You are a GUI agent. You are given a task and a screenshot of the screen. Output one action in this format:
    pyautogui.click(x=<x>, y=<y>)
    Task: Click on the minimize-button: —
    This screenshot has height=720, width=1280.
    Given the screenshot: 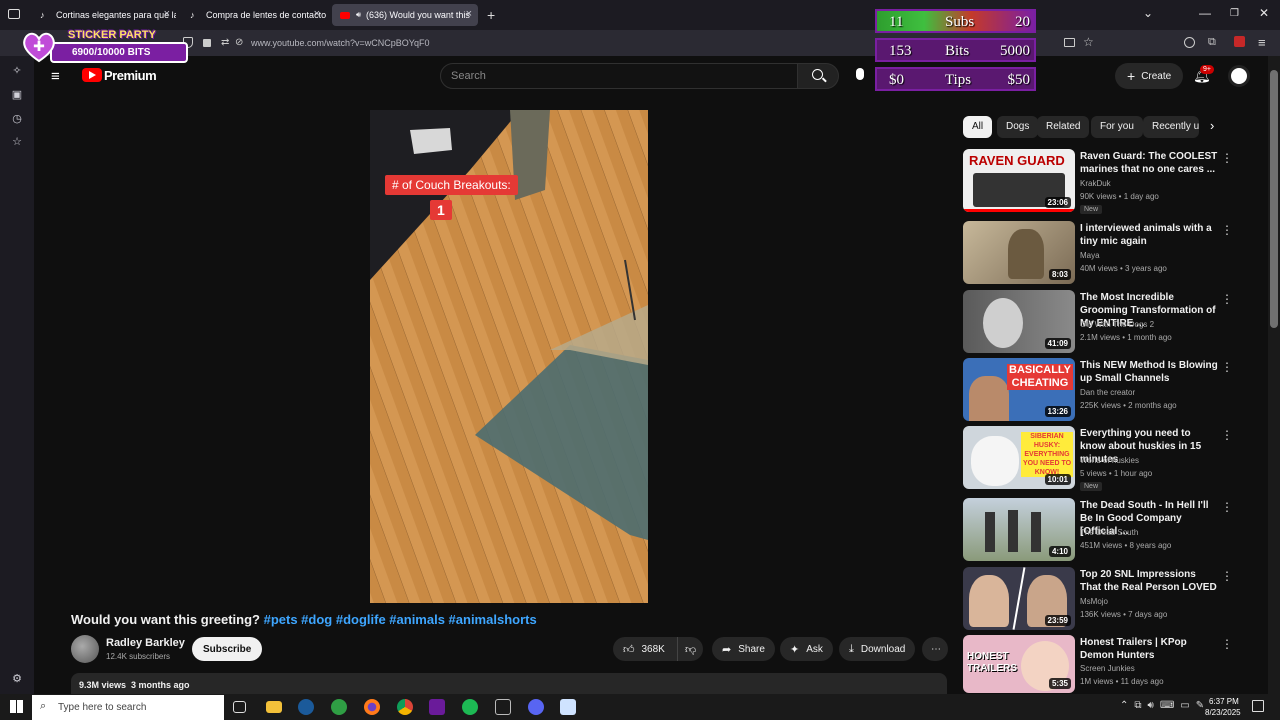 What is the action you would take?
    pyautogui.click(x=1205, y=13)
    